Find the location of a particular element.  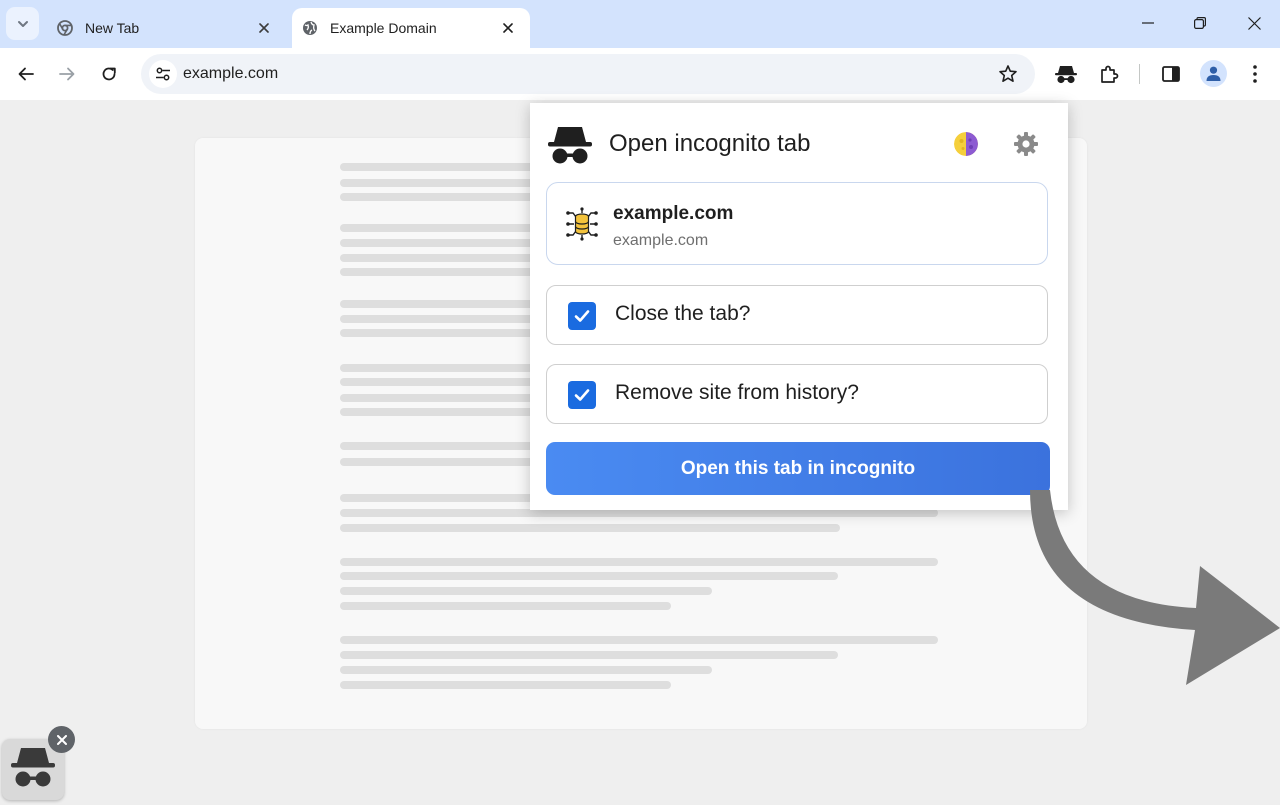

site-url: example.com is located at coordinates (661, 240).